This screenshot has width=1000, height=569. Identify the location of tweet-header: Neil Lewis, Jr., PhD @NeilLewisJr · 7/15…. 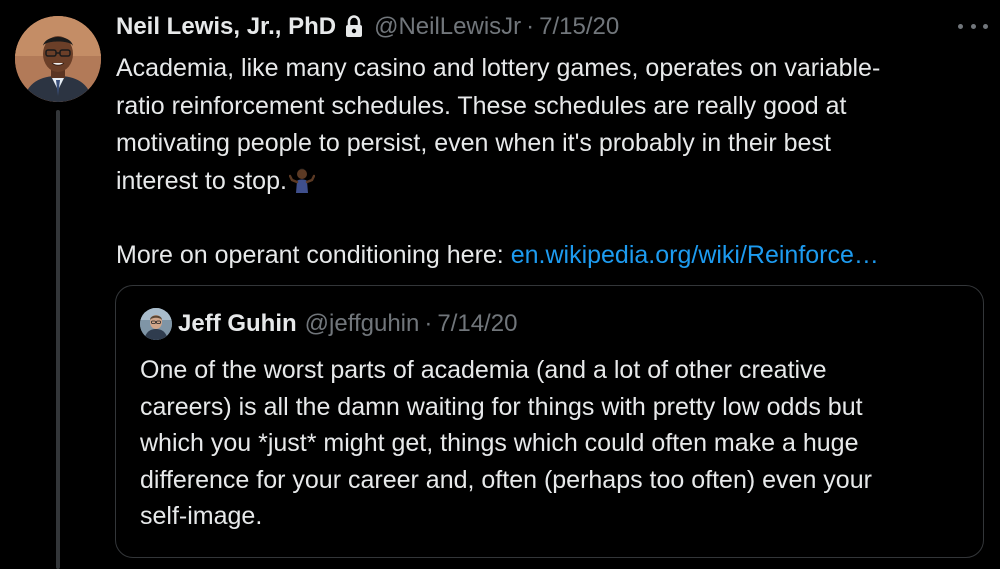
(367, 27).